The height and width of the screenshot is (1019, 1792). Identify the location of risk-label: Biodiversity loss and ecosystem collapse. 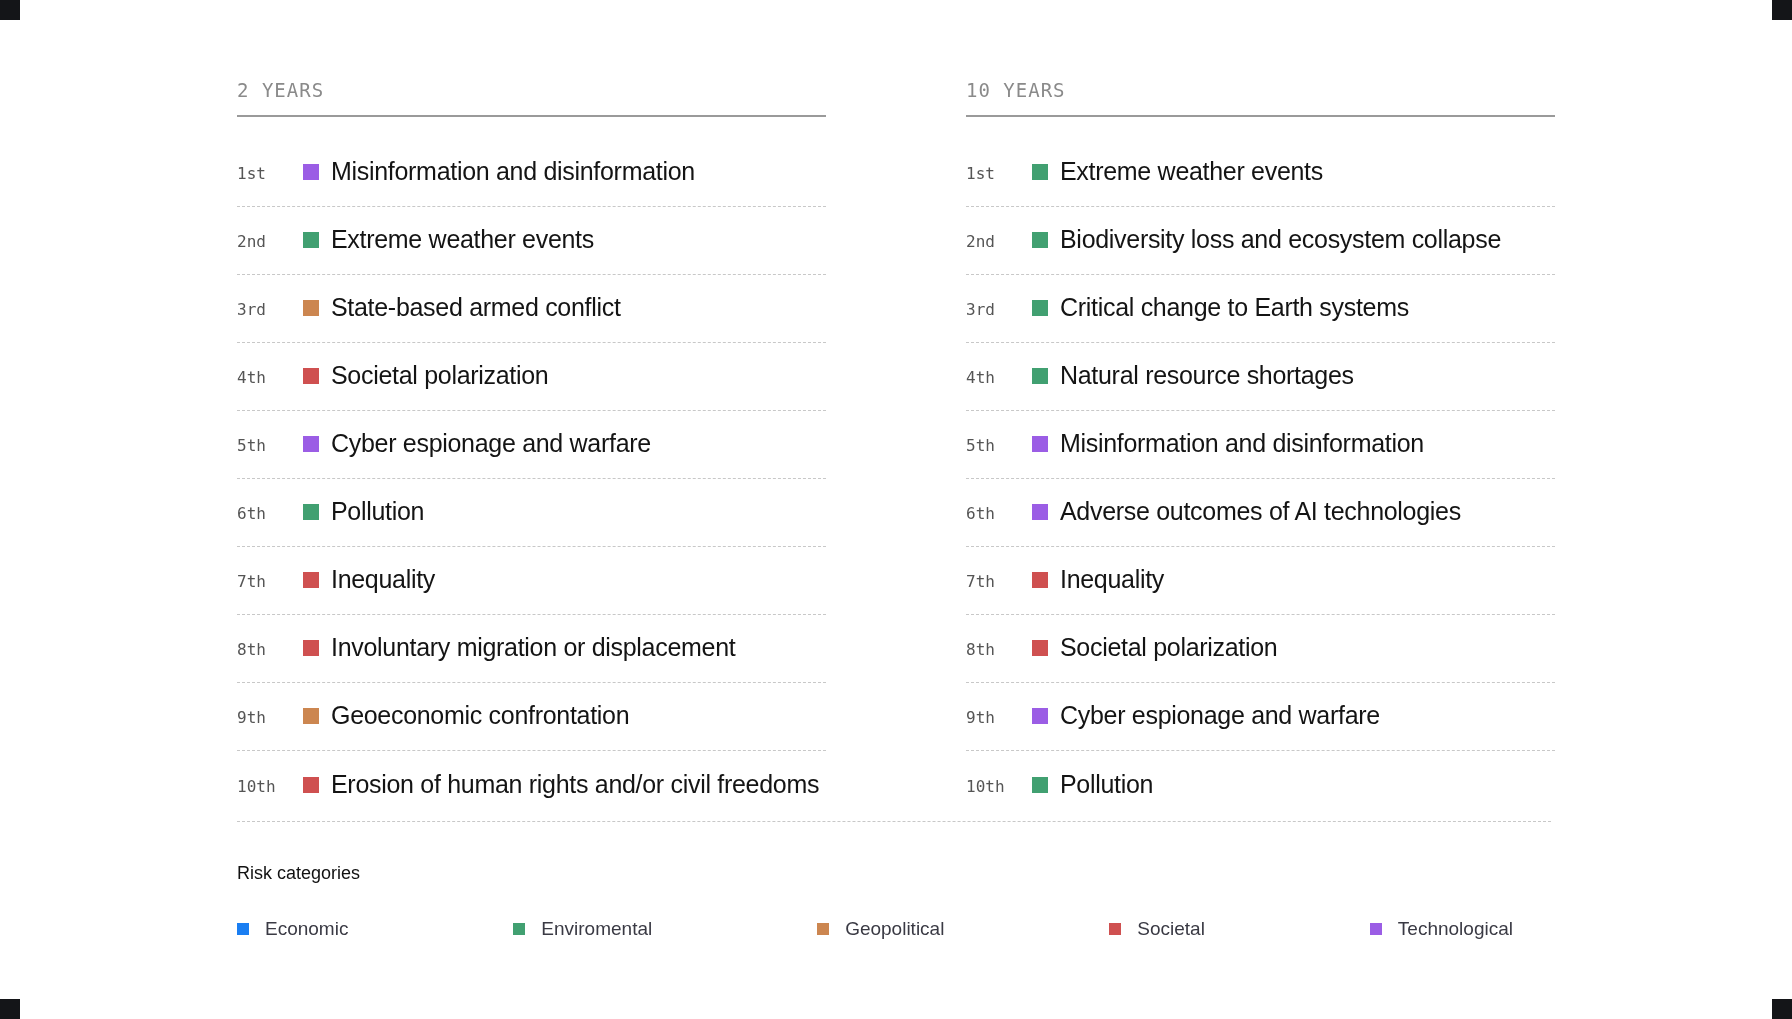
(1280, 240).